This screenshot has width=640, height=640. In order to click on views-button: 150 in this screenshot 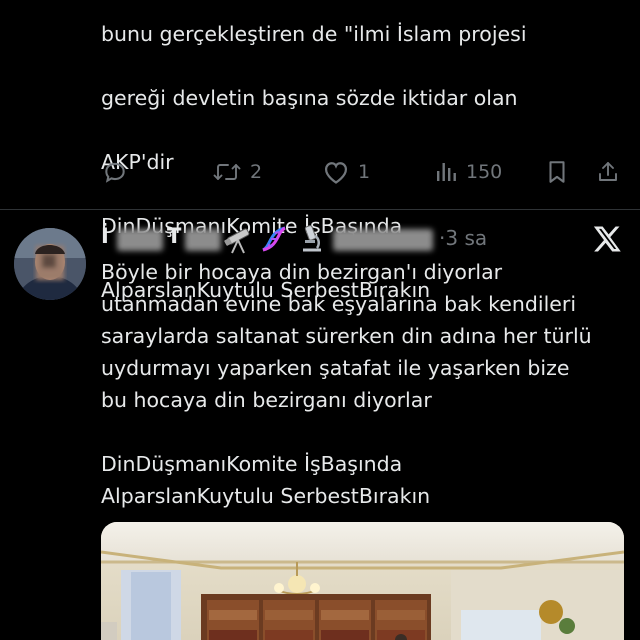, I will do `click(468, 172)`.